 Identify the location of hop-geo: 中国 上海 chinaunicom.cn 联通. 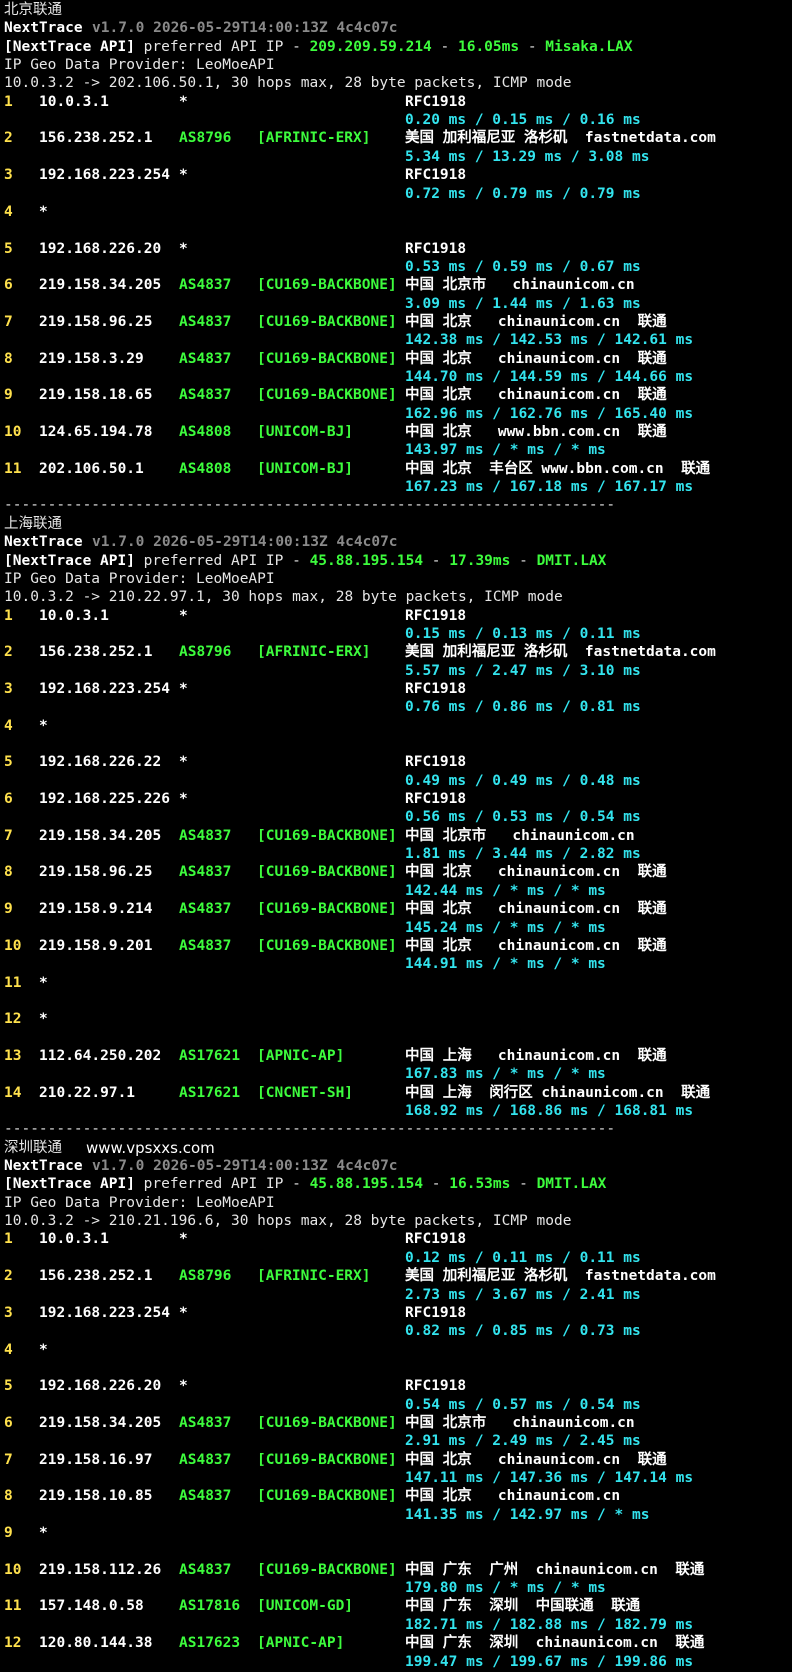
(536, 1056).